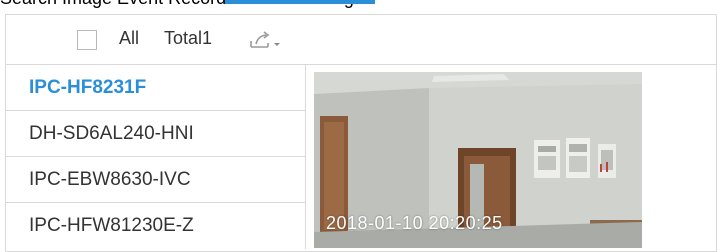 This screenshot has width=717, height=252. What do you see at coordinates (277, 44) in the screenshot?
I see `chevron-down-icon` at bounding box center [277, 44].